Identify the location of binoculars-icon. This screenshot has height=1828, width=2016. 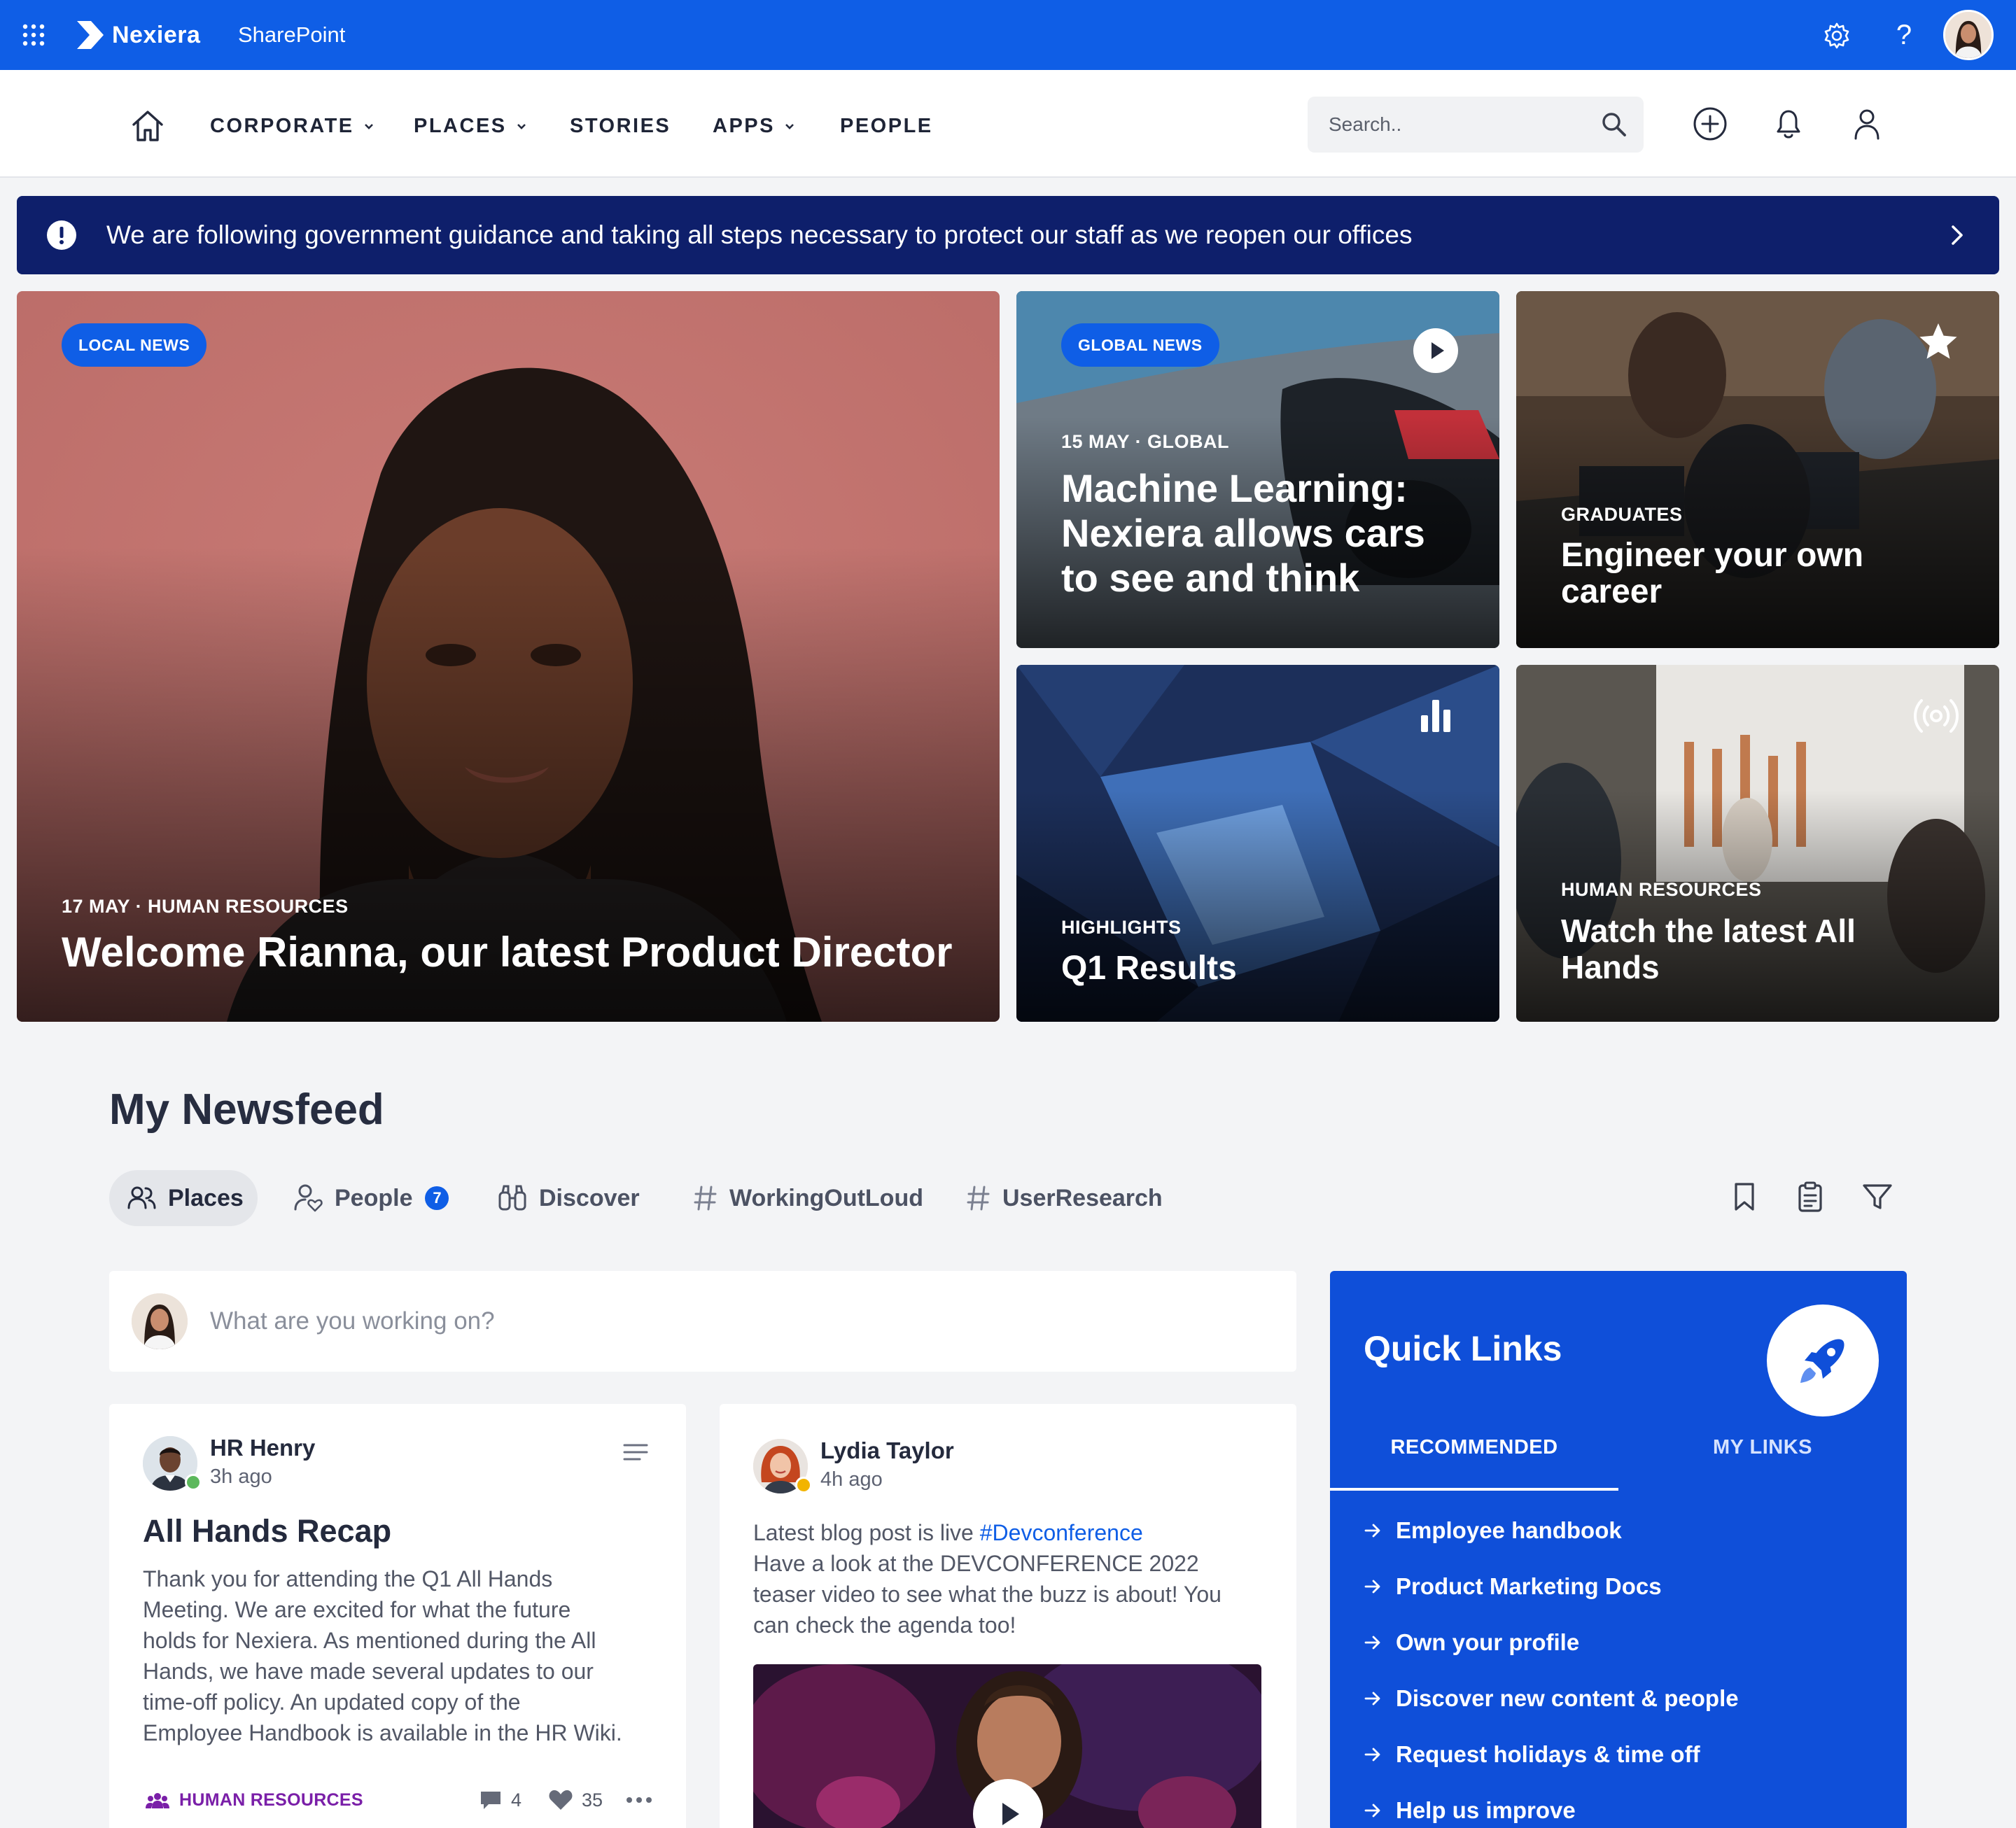
(512, 1198).